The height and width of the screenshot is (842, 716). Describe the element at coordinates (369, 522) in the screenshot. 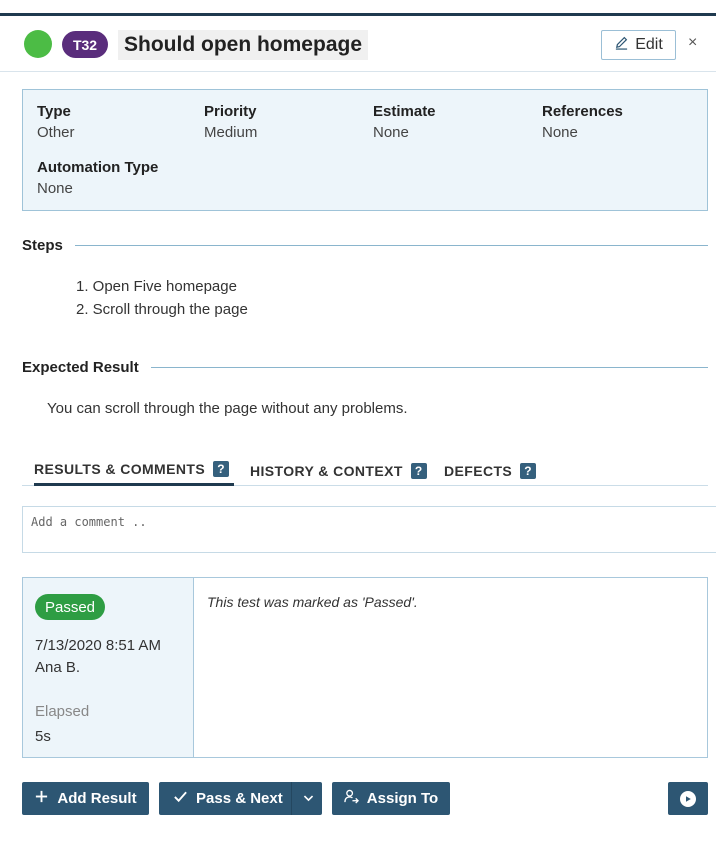

I see `comment-input` at that location.